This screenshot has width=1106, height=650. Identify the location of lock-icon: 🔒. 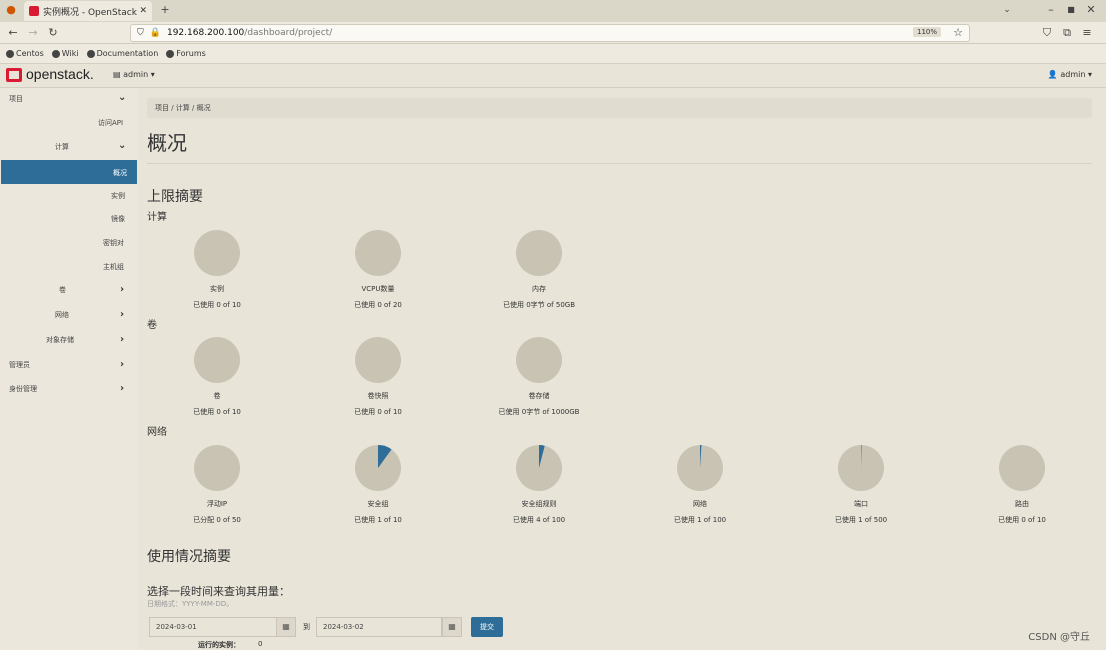
(155, 33).